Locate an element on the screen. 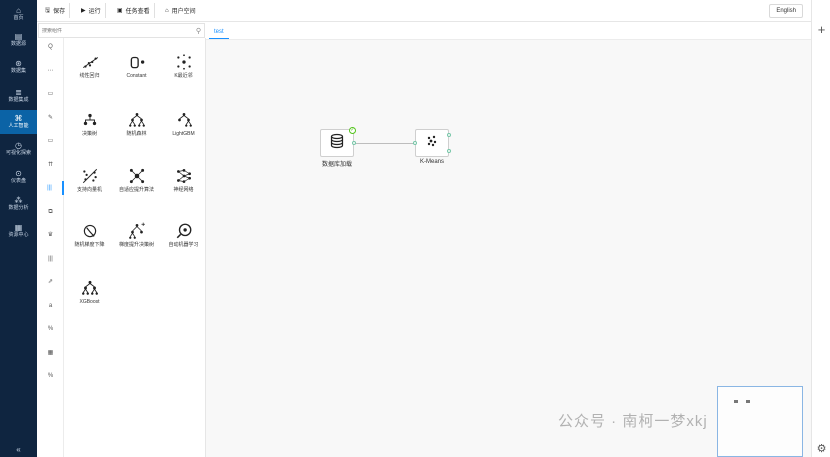 This screenshot has height=457, width=830. component-neural-network: 神经网络 is located at coordinates (183, 180).